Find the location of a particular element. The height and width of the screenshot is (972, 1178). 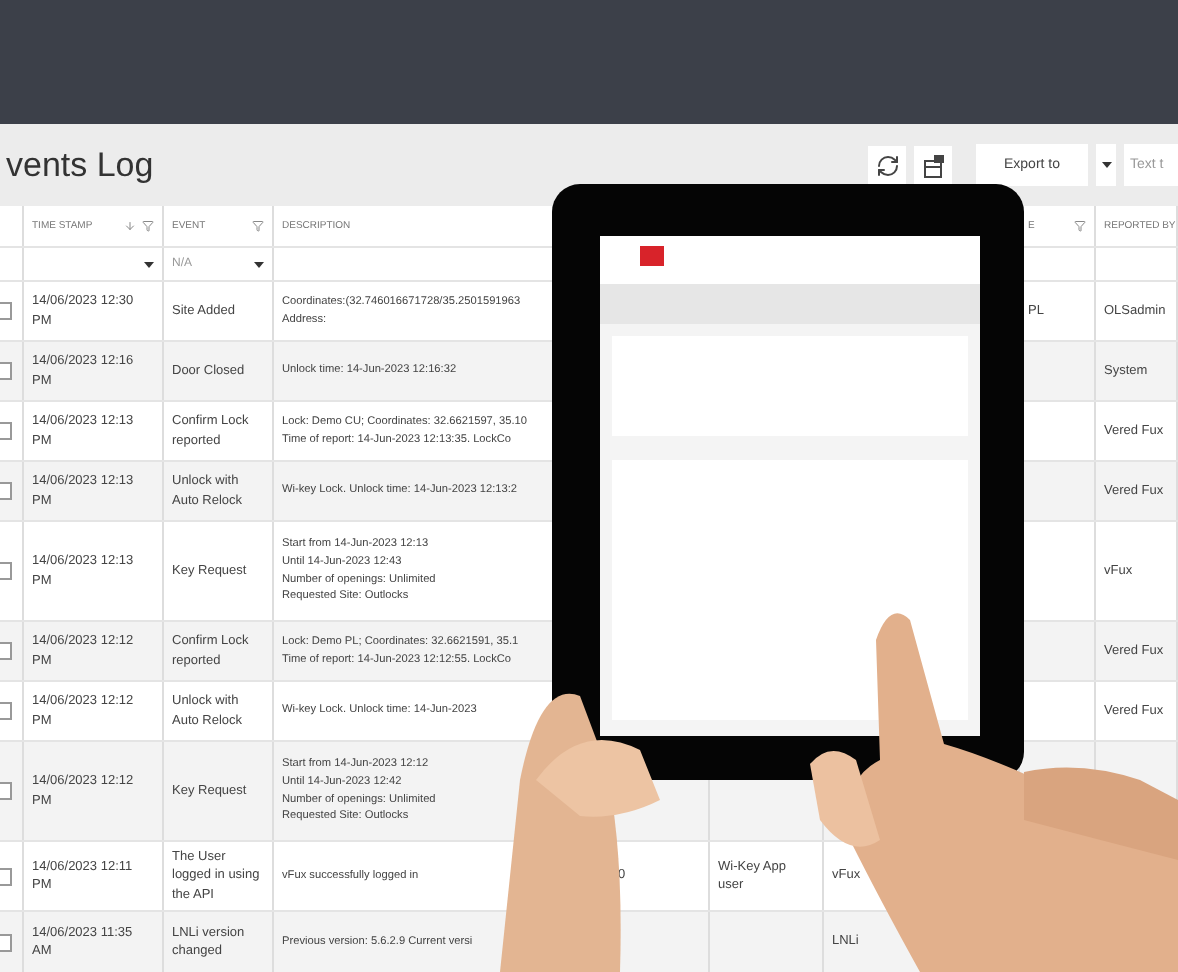

refresh-button is located at coordinates (887, 165).